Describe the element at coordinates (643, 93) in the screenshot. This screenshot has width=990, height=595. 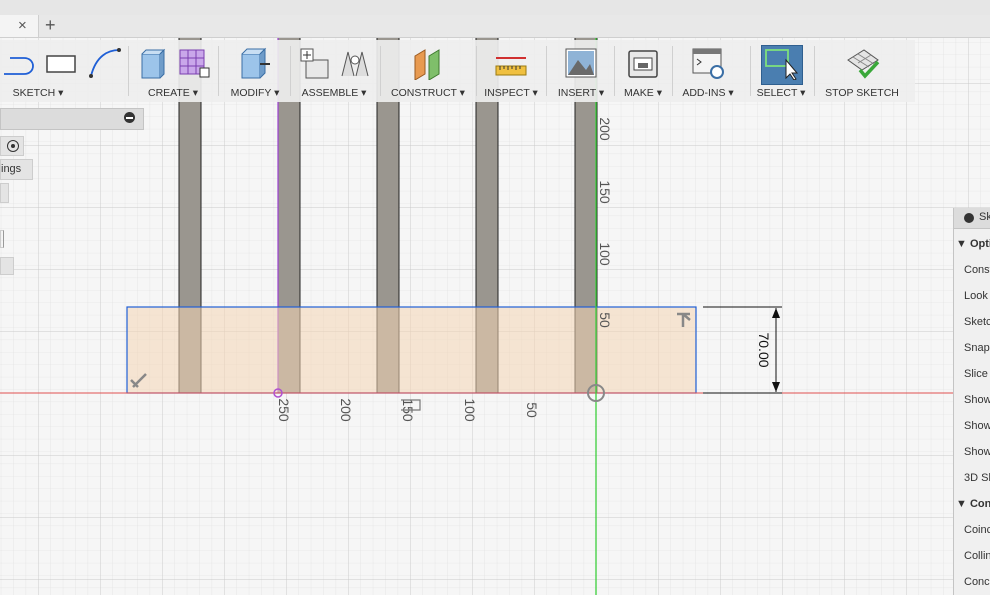
I see `make-menu-label: MAKE ▾` at that location.